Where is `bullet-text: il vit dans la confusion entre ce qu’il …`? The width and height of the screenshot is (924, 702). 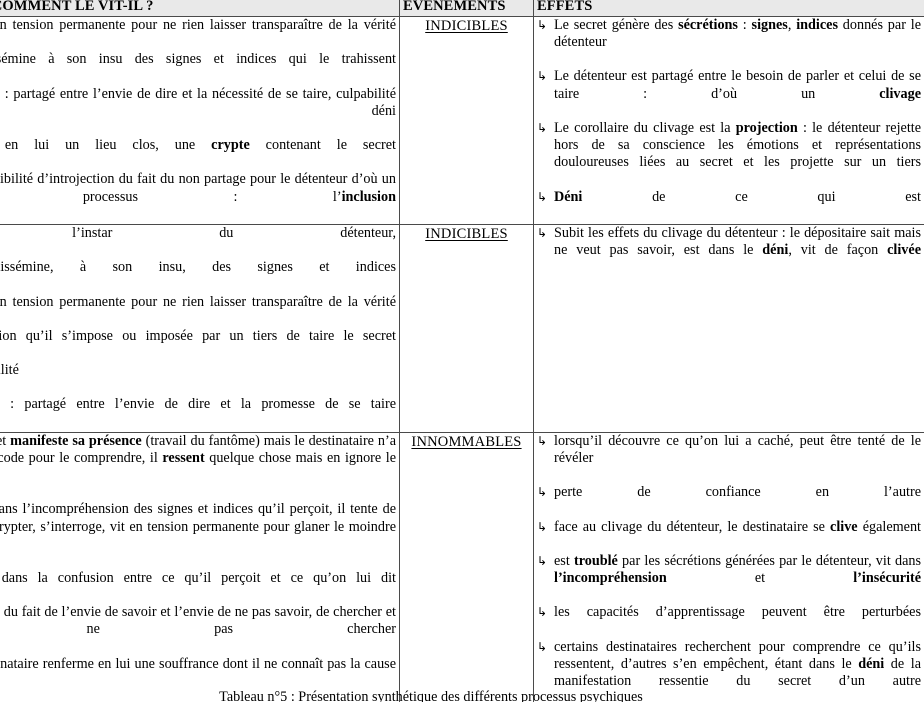 bullet-text: il vit dans la confusion entre ce qu’il … is located at coordinates (198, 578).